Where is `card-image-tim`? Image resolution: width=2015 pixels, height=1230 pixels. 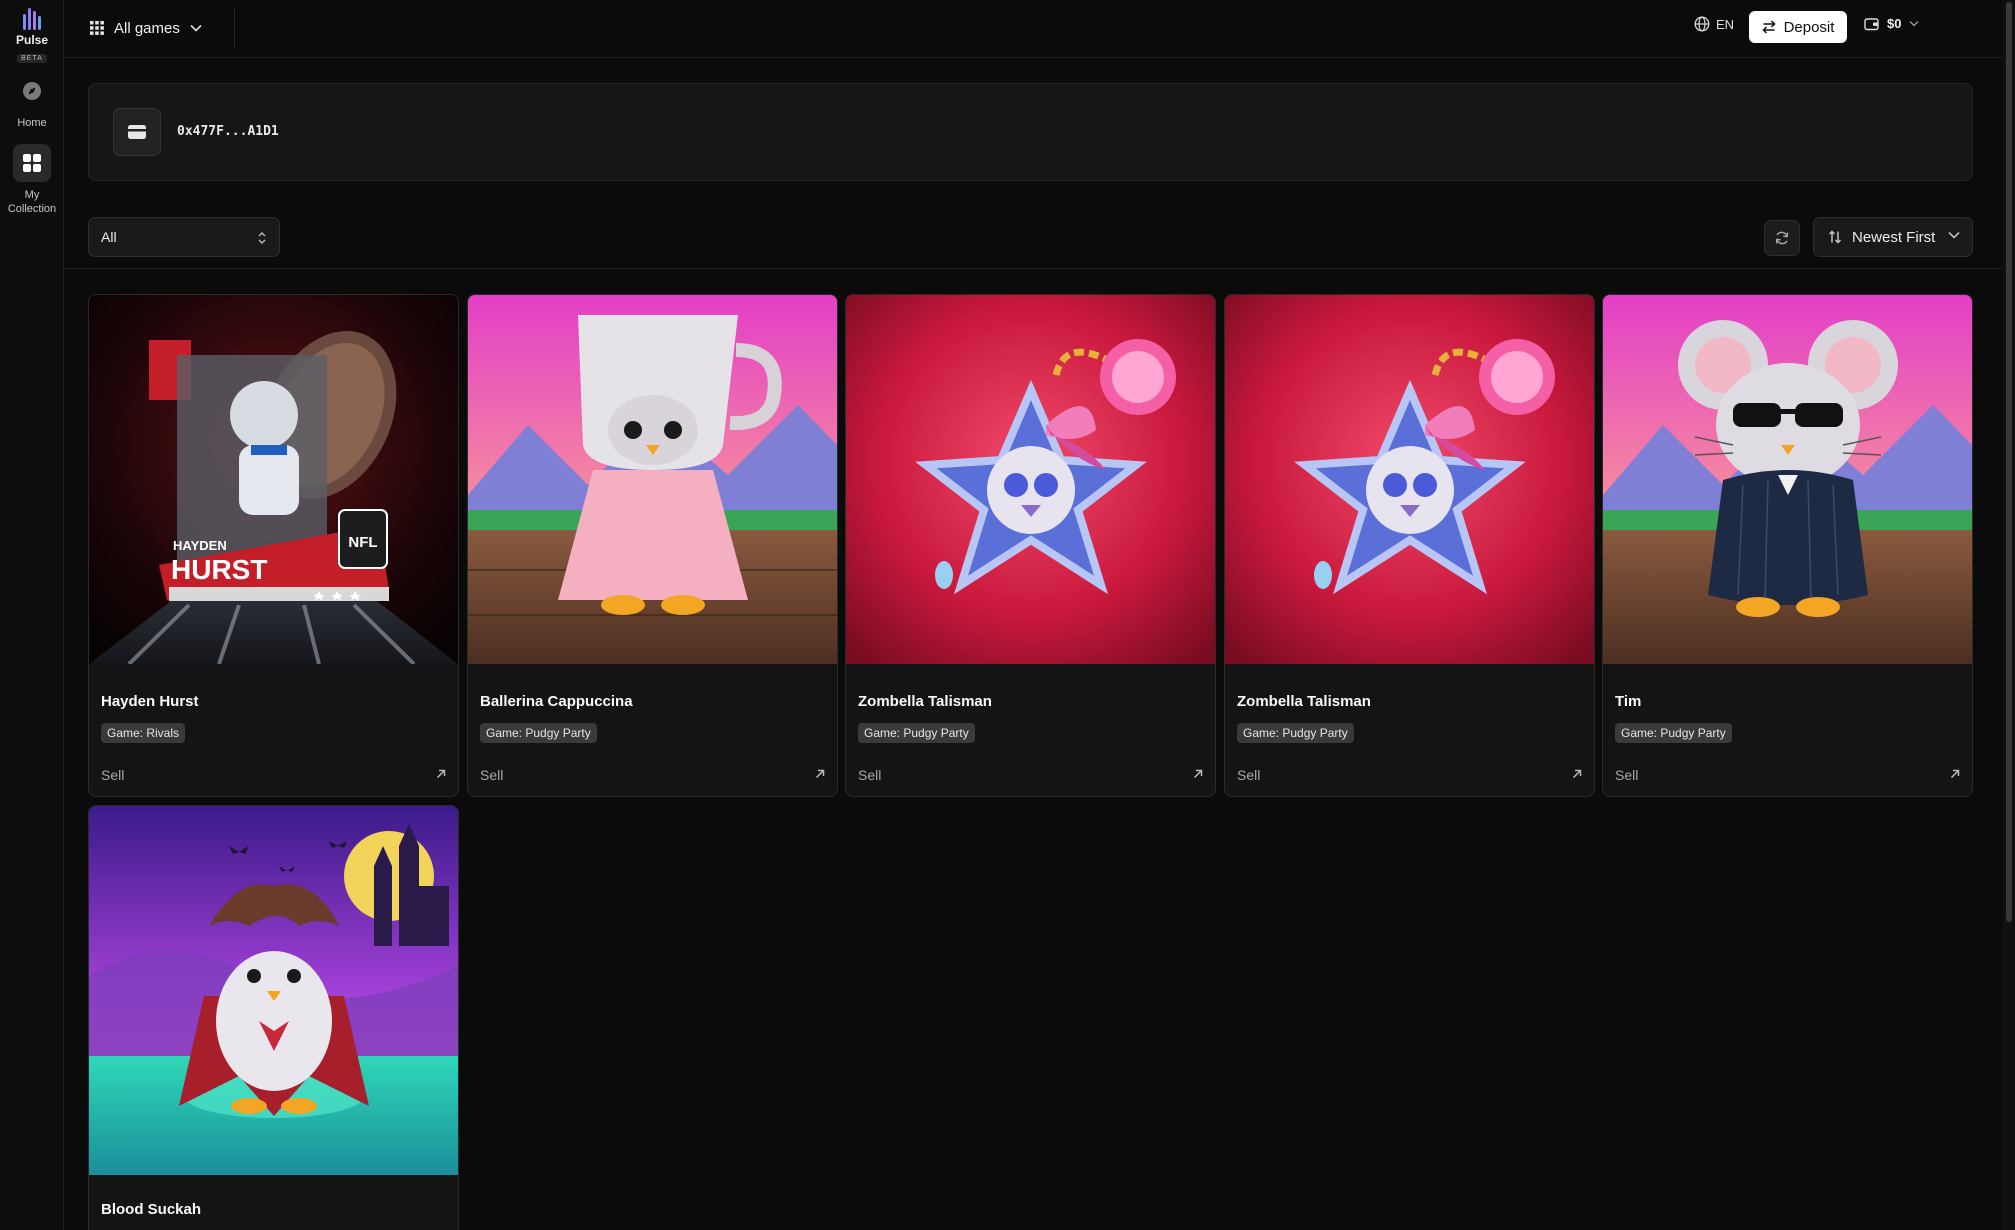 card-image-tim is located at coordinates (1787, 479).